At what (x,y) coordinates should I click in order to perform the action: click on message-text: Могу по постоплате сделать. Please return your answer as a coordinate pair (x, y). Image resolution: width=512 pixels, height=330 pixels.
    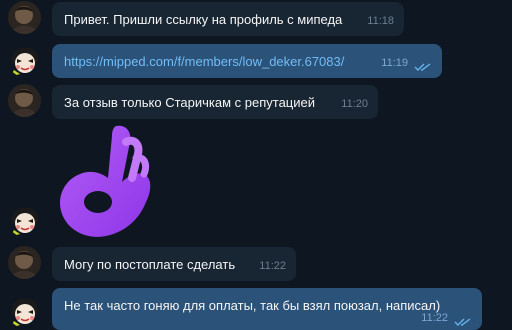
    Looking at the image, I should click on (150, 264).